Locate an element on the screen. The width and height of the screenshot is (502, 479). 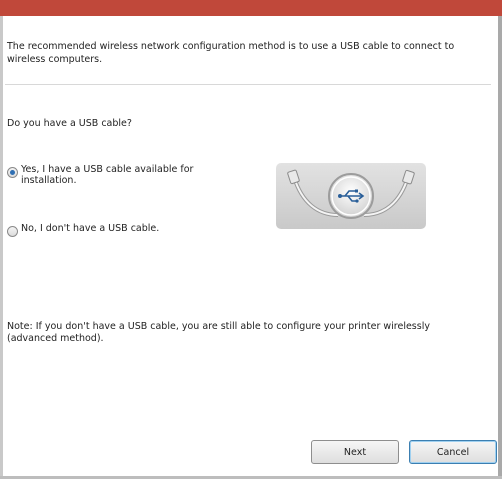
radio-option-no-usb: No, I don't have a USB cable. is located at coordinates (122, 230).